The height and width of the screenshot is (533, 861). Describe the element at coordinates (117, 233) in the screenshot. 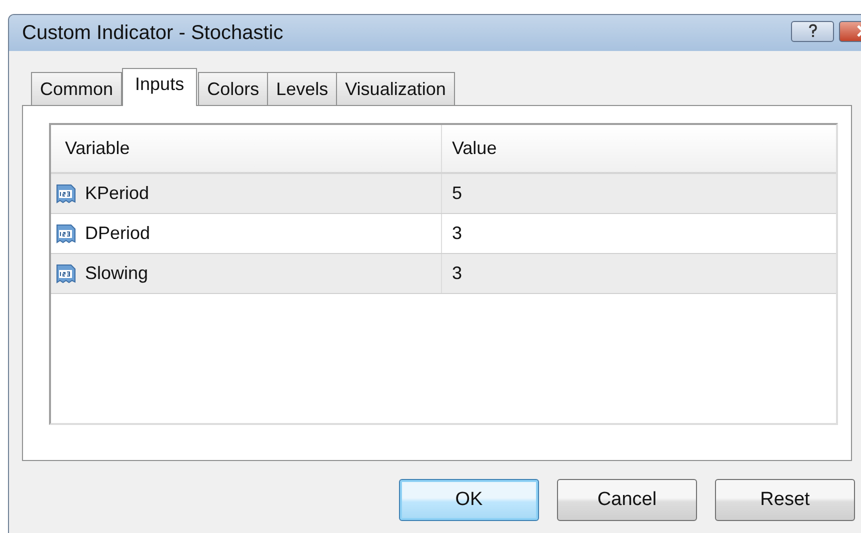

I see `table-cell: DPeriod` at that location.